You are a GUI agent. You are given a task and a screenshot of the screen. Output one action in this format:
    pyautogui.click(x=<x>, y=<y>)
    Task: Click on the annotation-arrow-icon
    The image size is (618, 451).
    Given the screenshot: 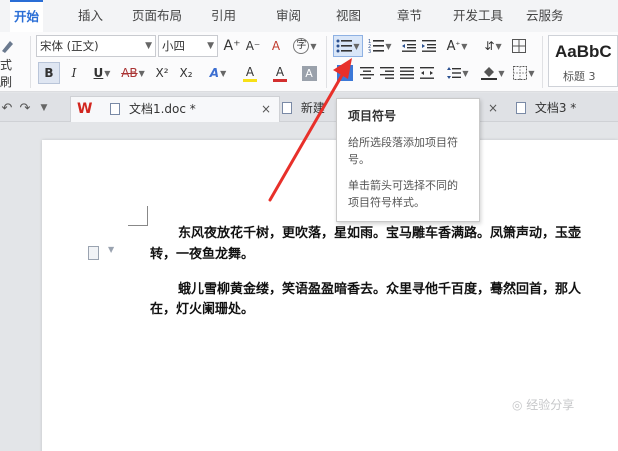 What is the action you would take?
    pyautogui.click(x=310, y=130)
    